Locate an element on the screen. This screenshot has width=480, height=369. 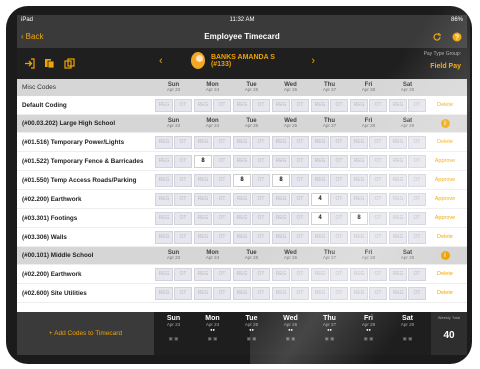
back-button: ‹ Back is located at coordinates (32, 36).